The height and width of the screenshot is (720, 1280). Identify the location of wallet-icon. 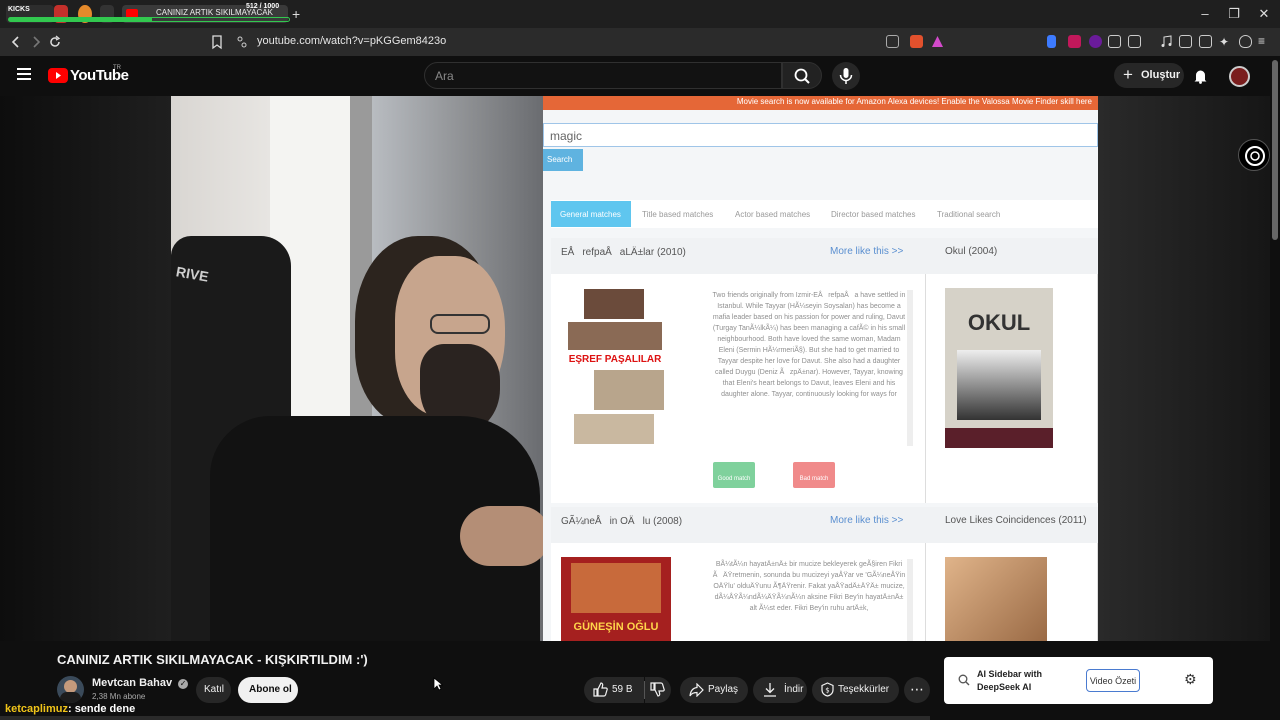
(1205, 41).